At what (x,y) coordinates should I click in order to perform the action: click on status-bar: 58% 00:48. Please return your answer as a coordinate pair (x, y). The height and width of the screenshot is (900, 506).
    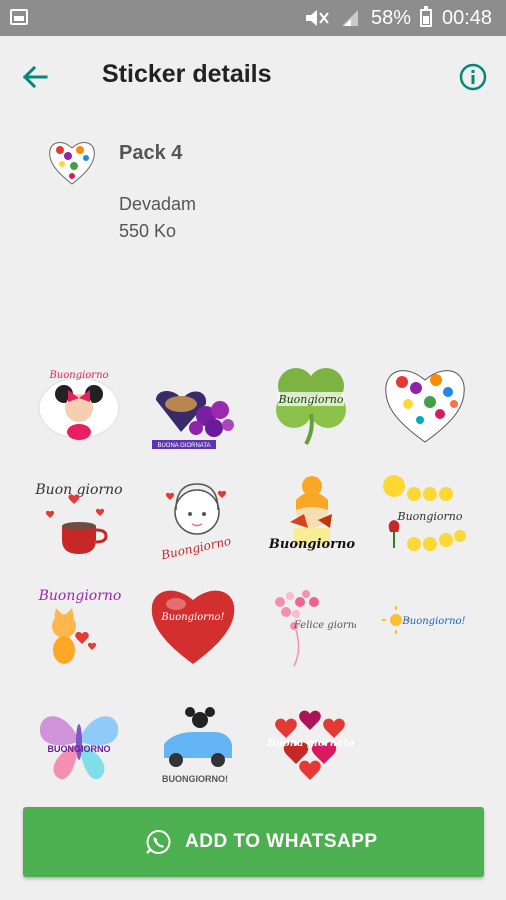
    Looking at the image, I should click on (253, 18).